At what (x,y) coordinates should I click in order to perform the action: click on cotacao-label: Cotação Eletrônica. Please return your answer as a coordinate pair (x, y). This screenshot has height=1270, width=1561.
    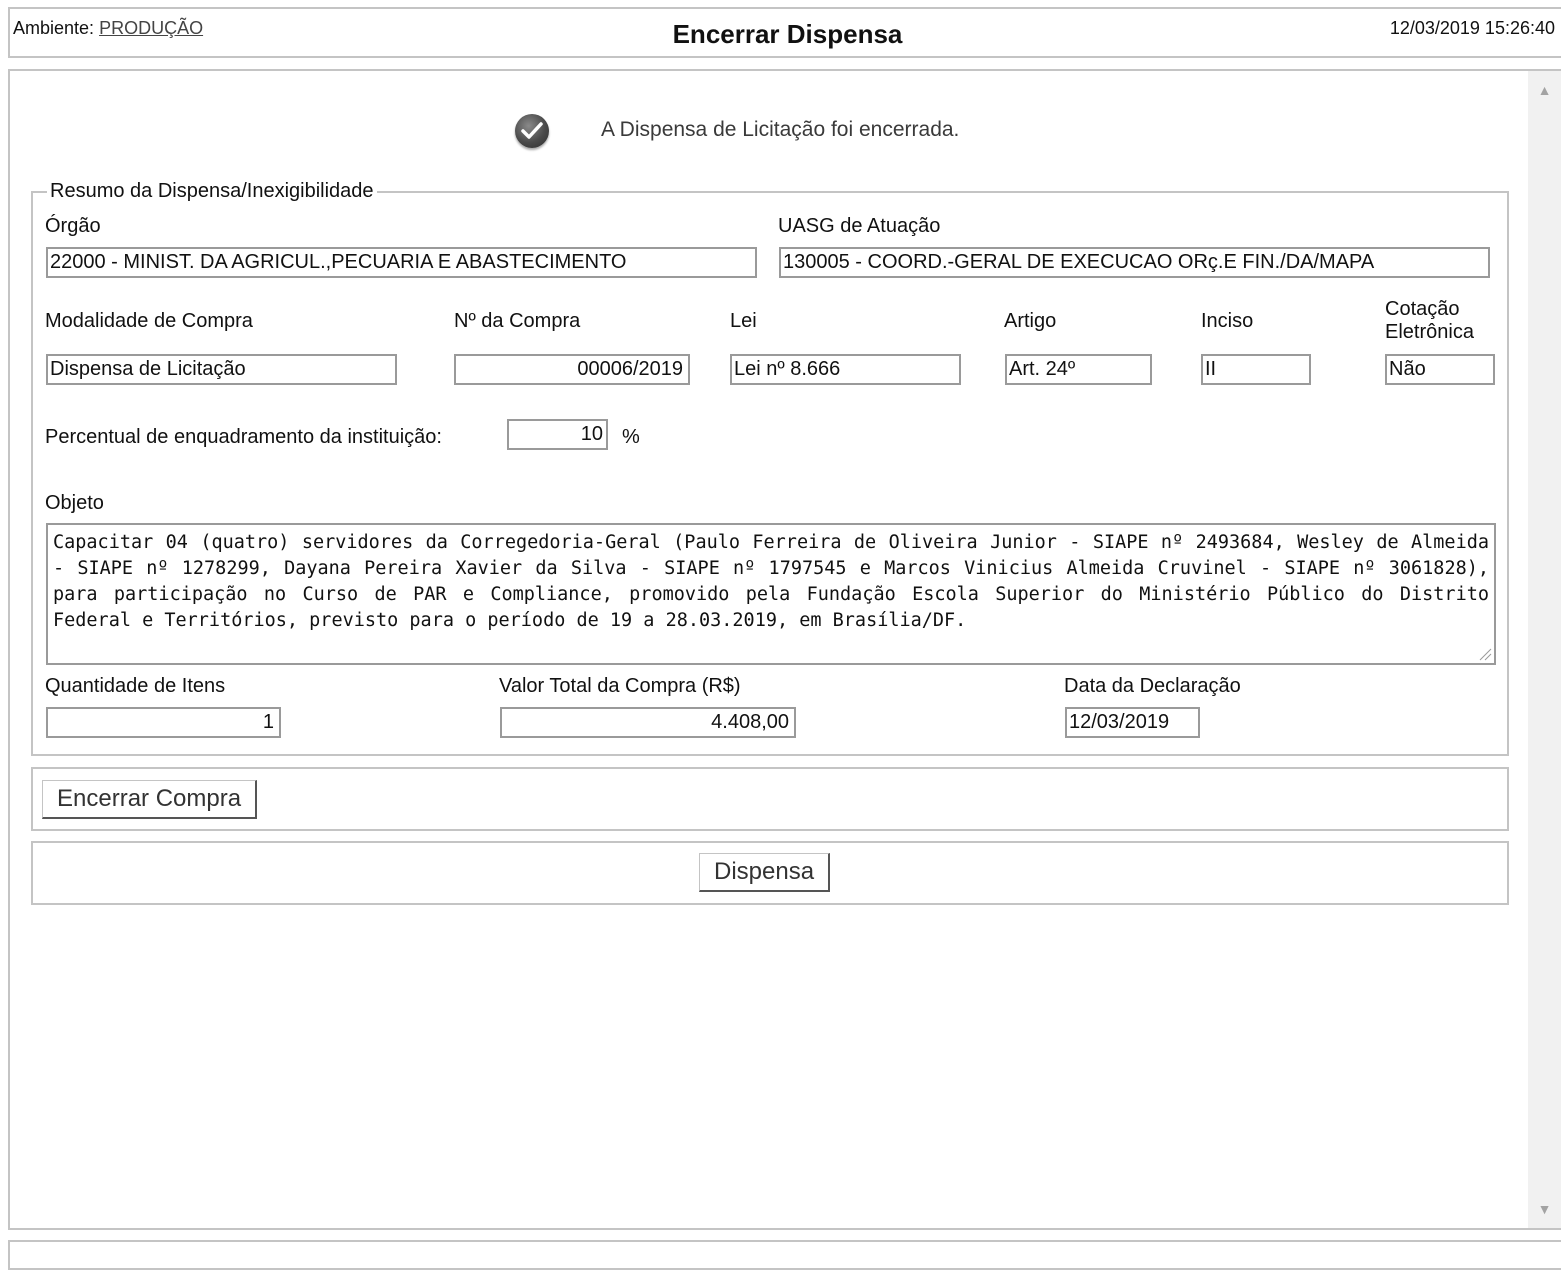
    Looking at the image, I should click on (1429, 321).